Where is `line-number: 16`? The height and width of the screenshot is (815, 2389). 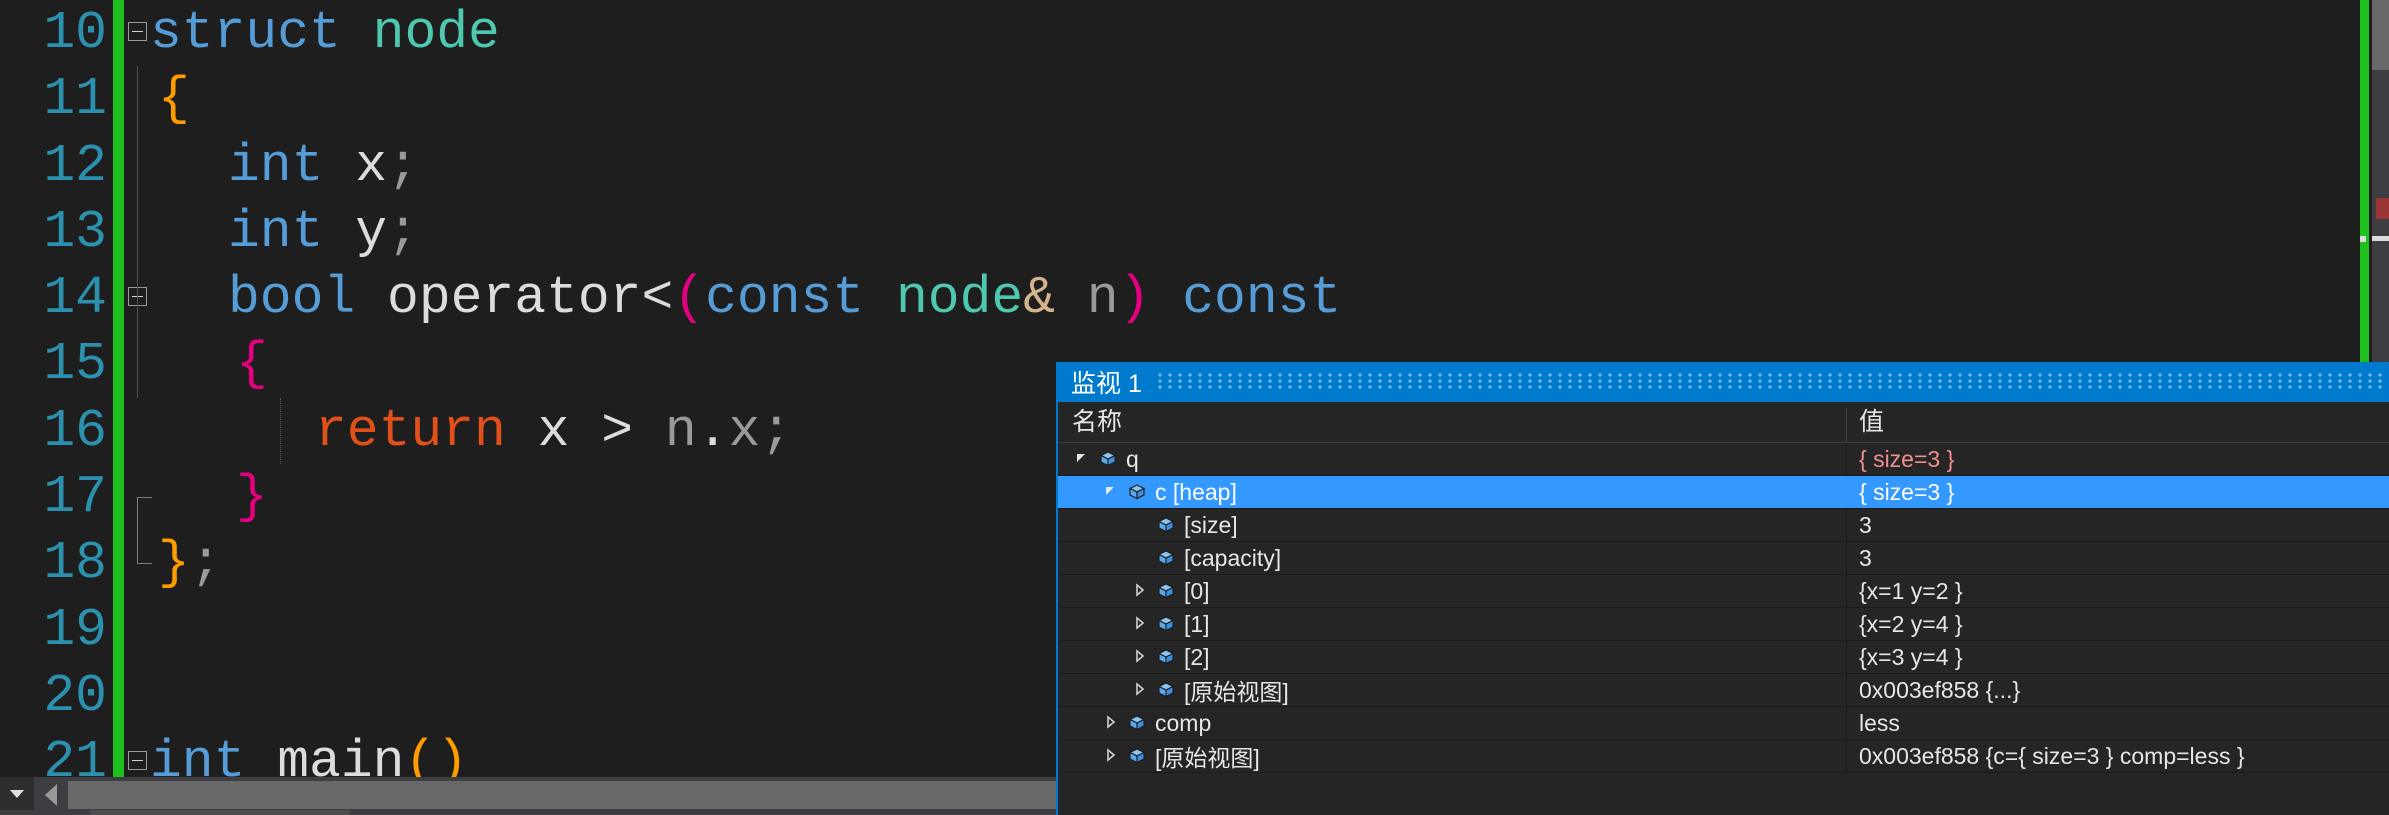 line-number: 16 is located at coordinates (75, 430).